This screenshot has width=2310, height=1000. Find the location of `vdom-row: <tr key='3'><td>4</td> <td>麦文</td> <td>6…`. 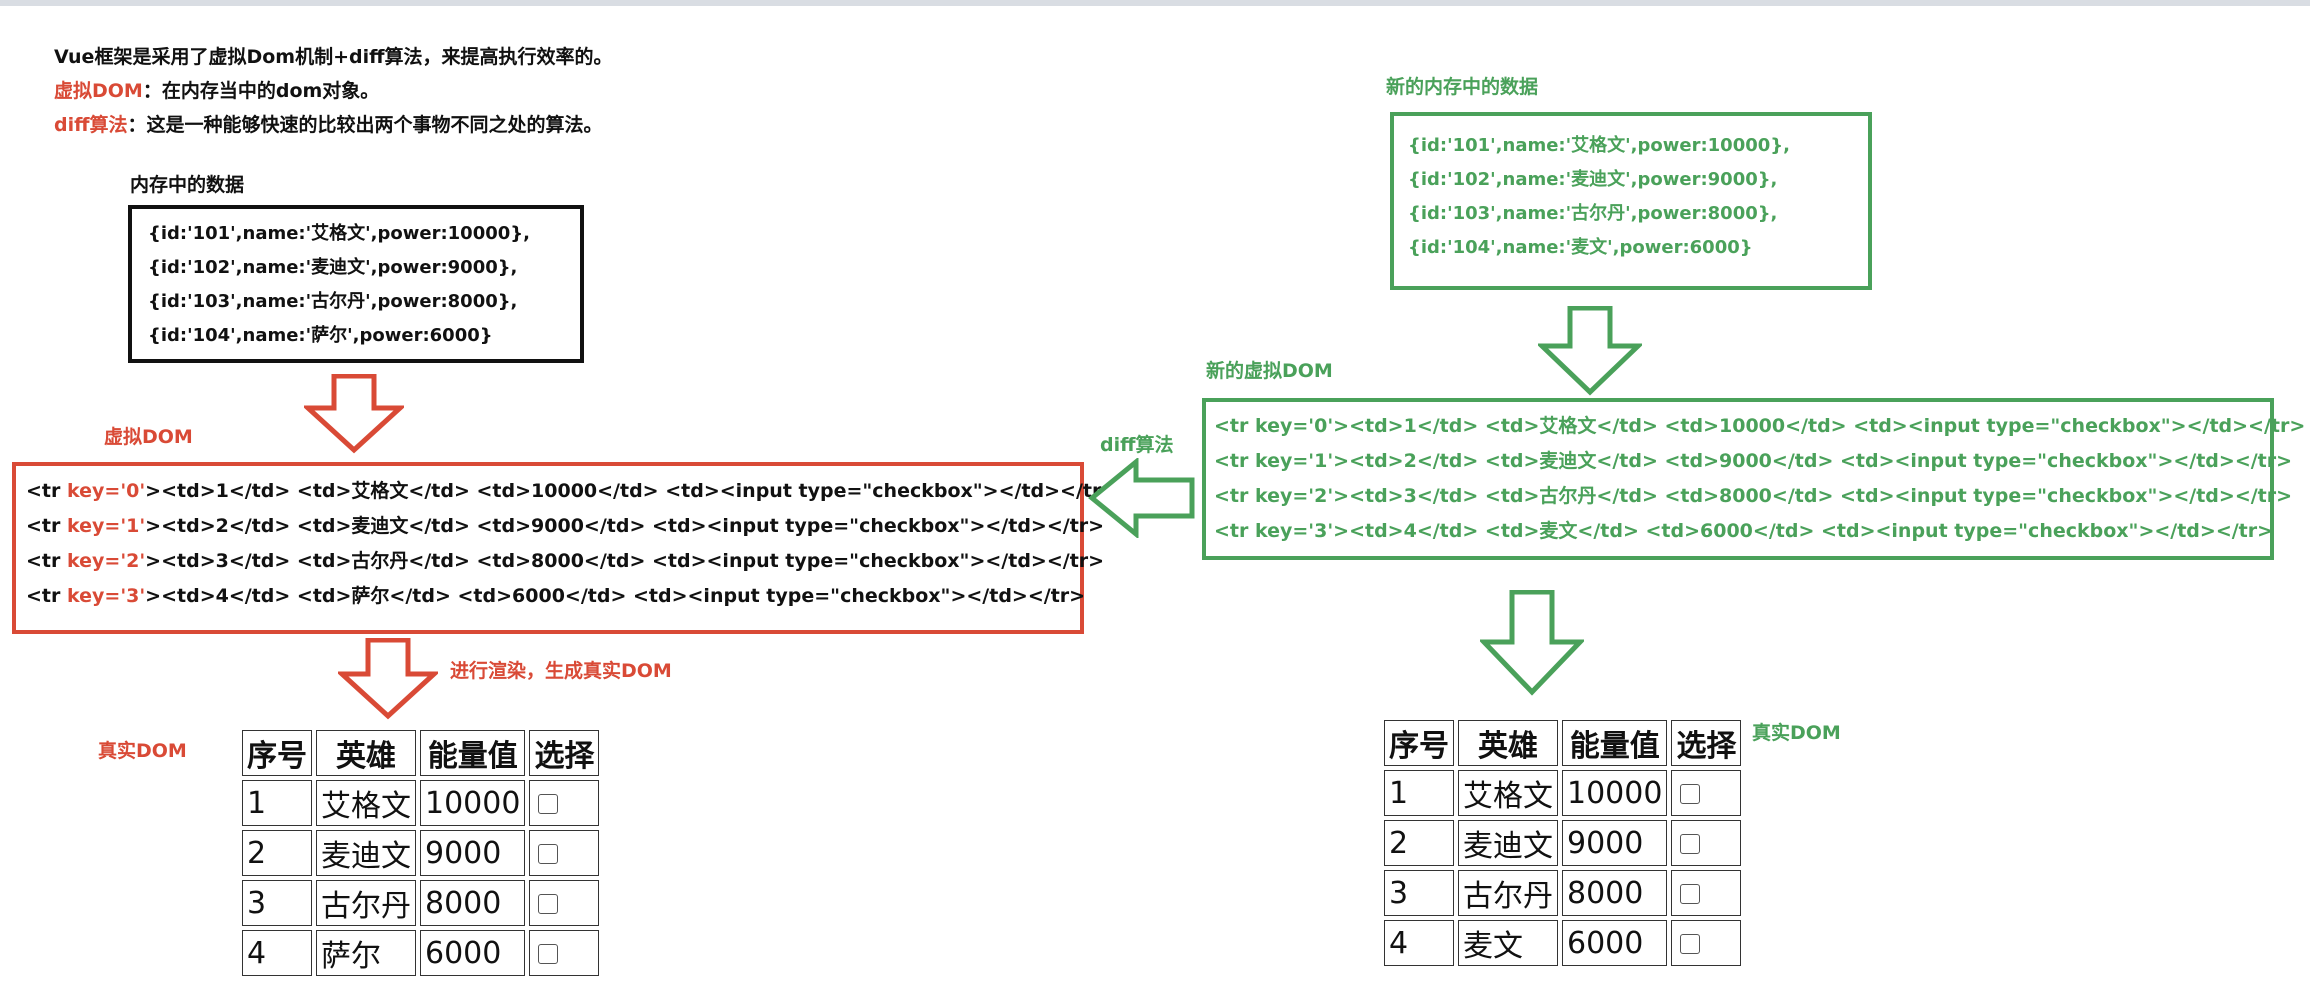

vdom-row: <tr key='3'><td>4</td> <td>麦文</td> <td>6… is located at coordinates (1744, 531).